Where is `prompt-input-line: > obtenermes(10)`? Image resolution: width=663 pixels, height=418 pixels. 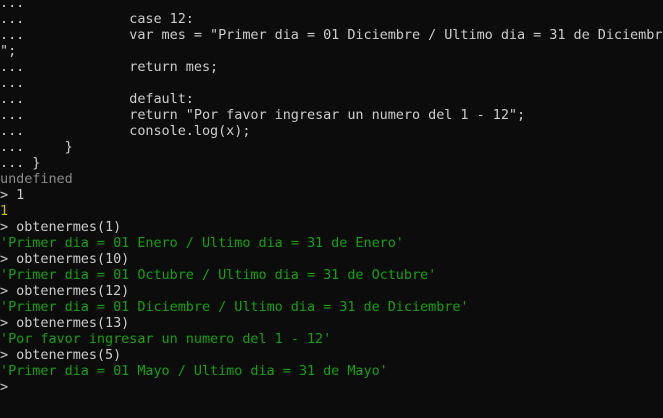 prompt-input-line: > obtenermes(10) is located at coordinates (65, 259).